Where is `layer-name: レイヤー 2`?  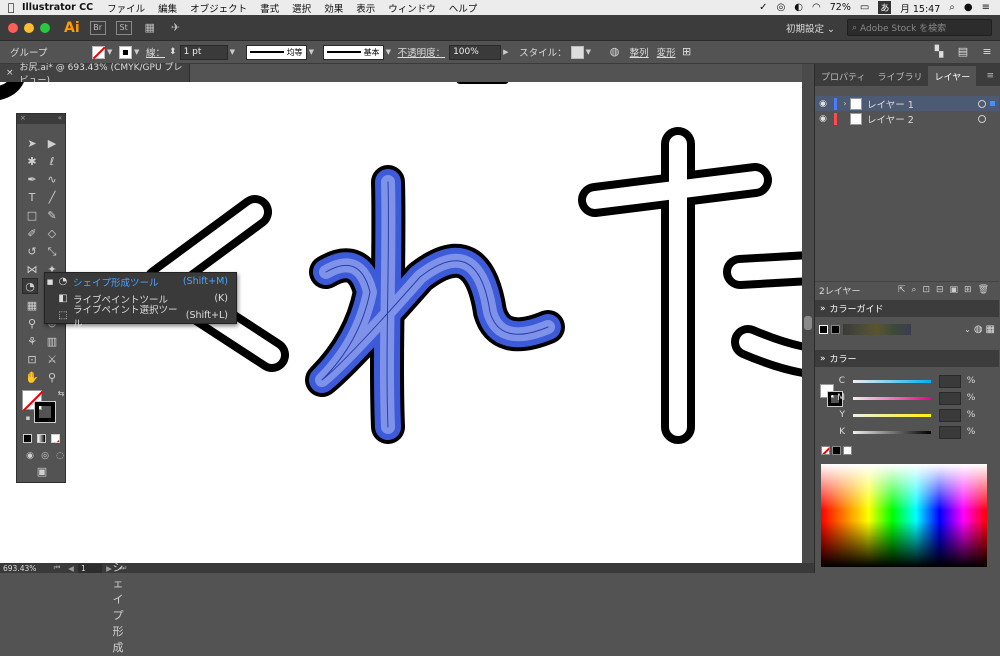
layer-name: レイヤー 2 is located at coordinates (922, 119).